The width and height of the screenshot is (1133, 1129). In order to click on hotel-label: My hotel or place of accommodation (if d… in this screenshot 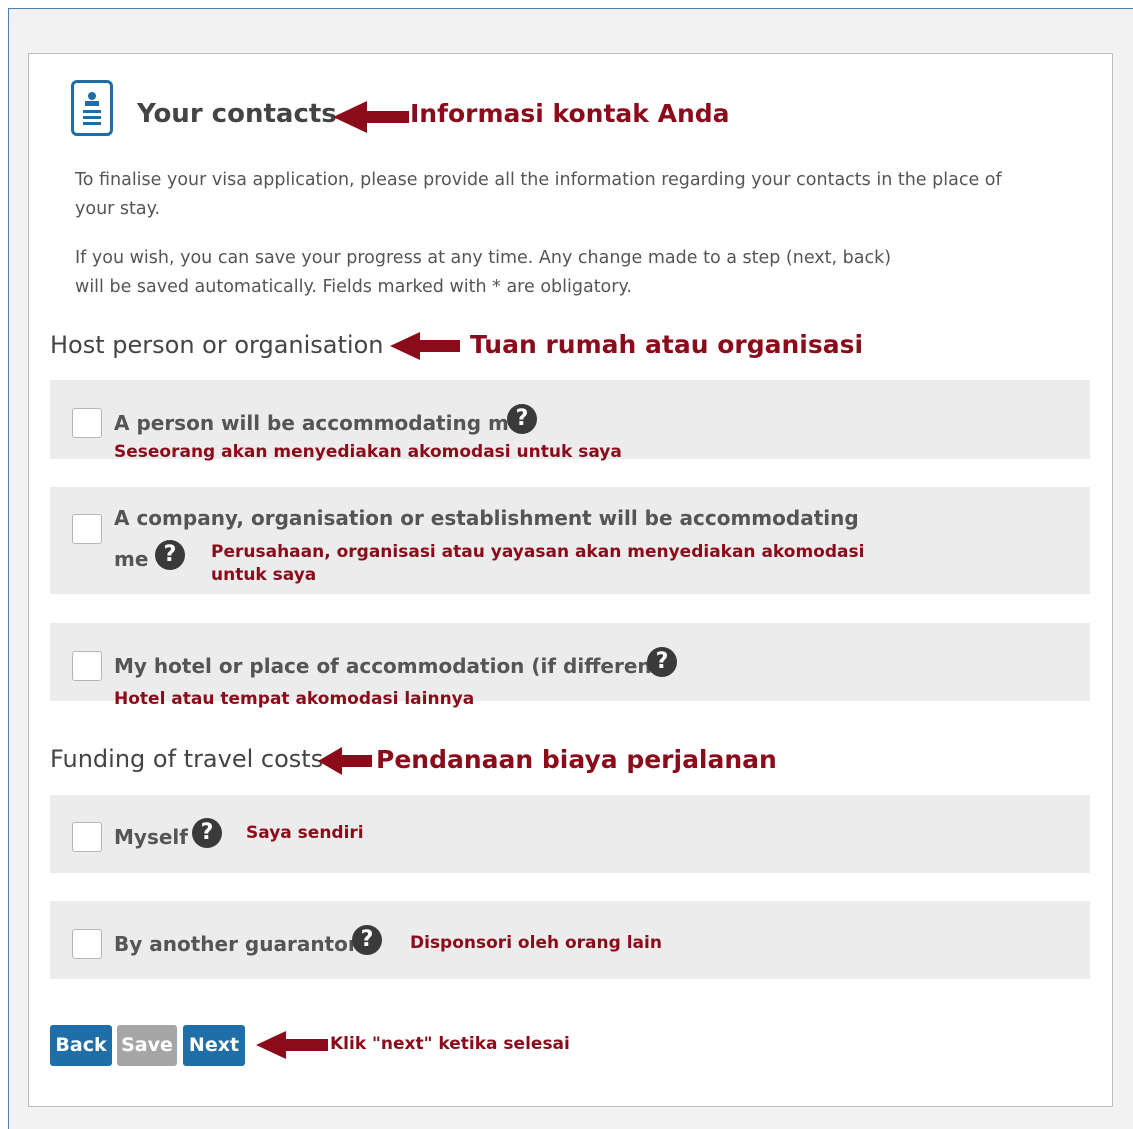, I will do `click(392, 666)`.